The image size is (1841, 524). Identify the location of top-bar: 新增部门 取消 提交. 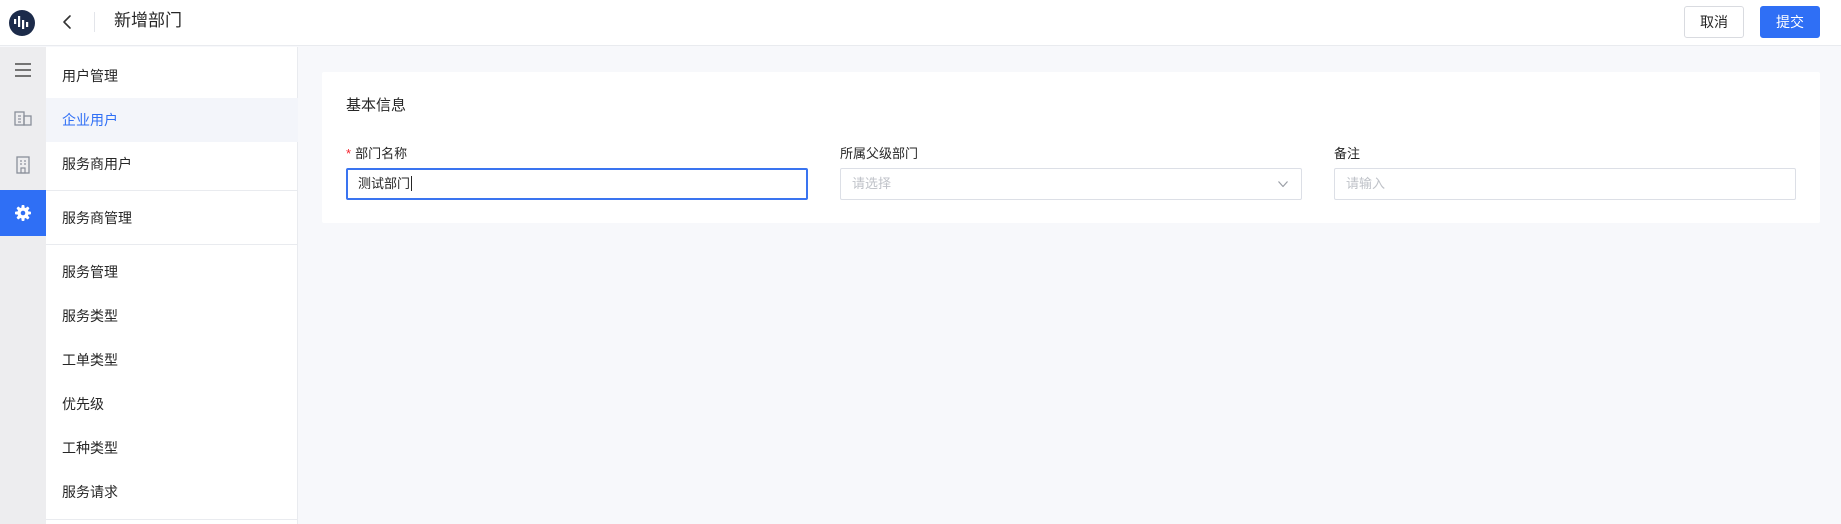
(920, 23).